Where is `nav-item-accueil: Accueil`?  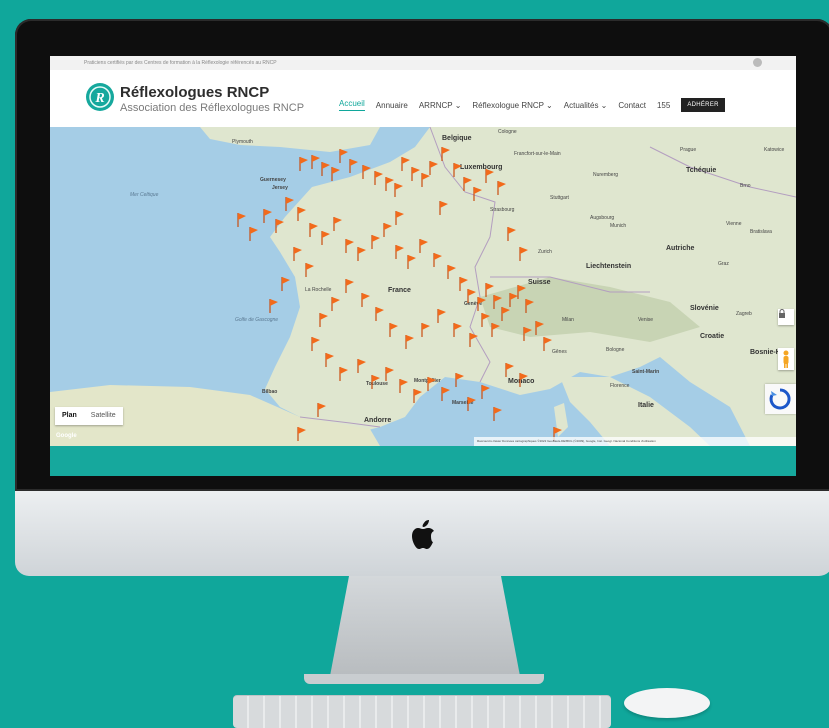
nav-item-accueil: Accueil is located at coordinates (352, 105).